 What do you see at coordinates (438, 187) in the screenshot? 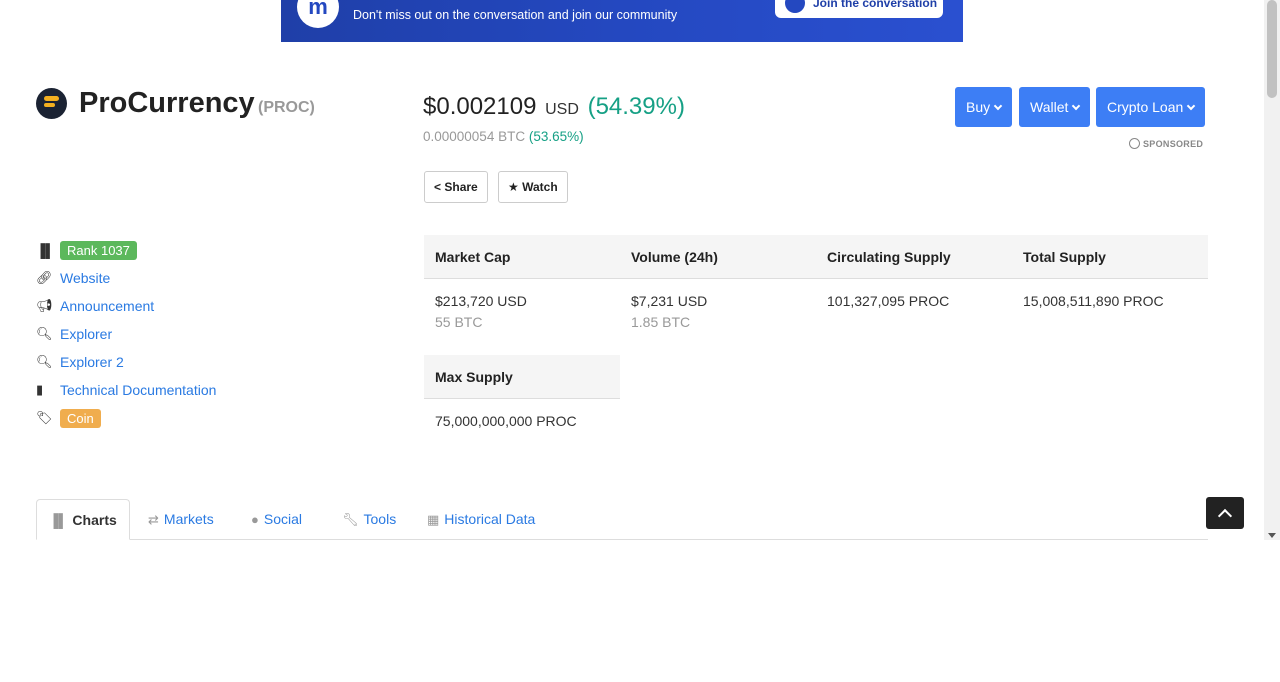
I see `share-icon: <` at bounding box center [438, 187].